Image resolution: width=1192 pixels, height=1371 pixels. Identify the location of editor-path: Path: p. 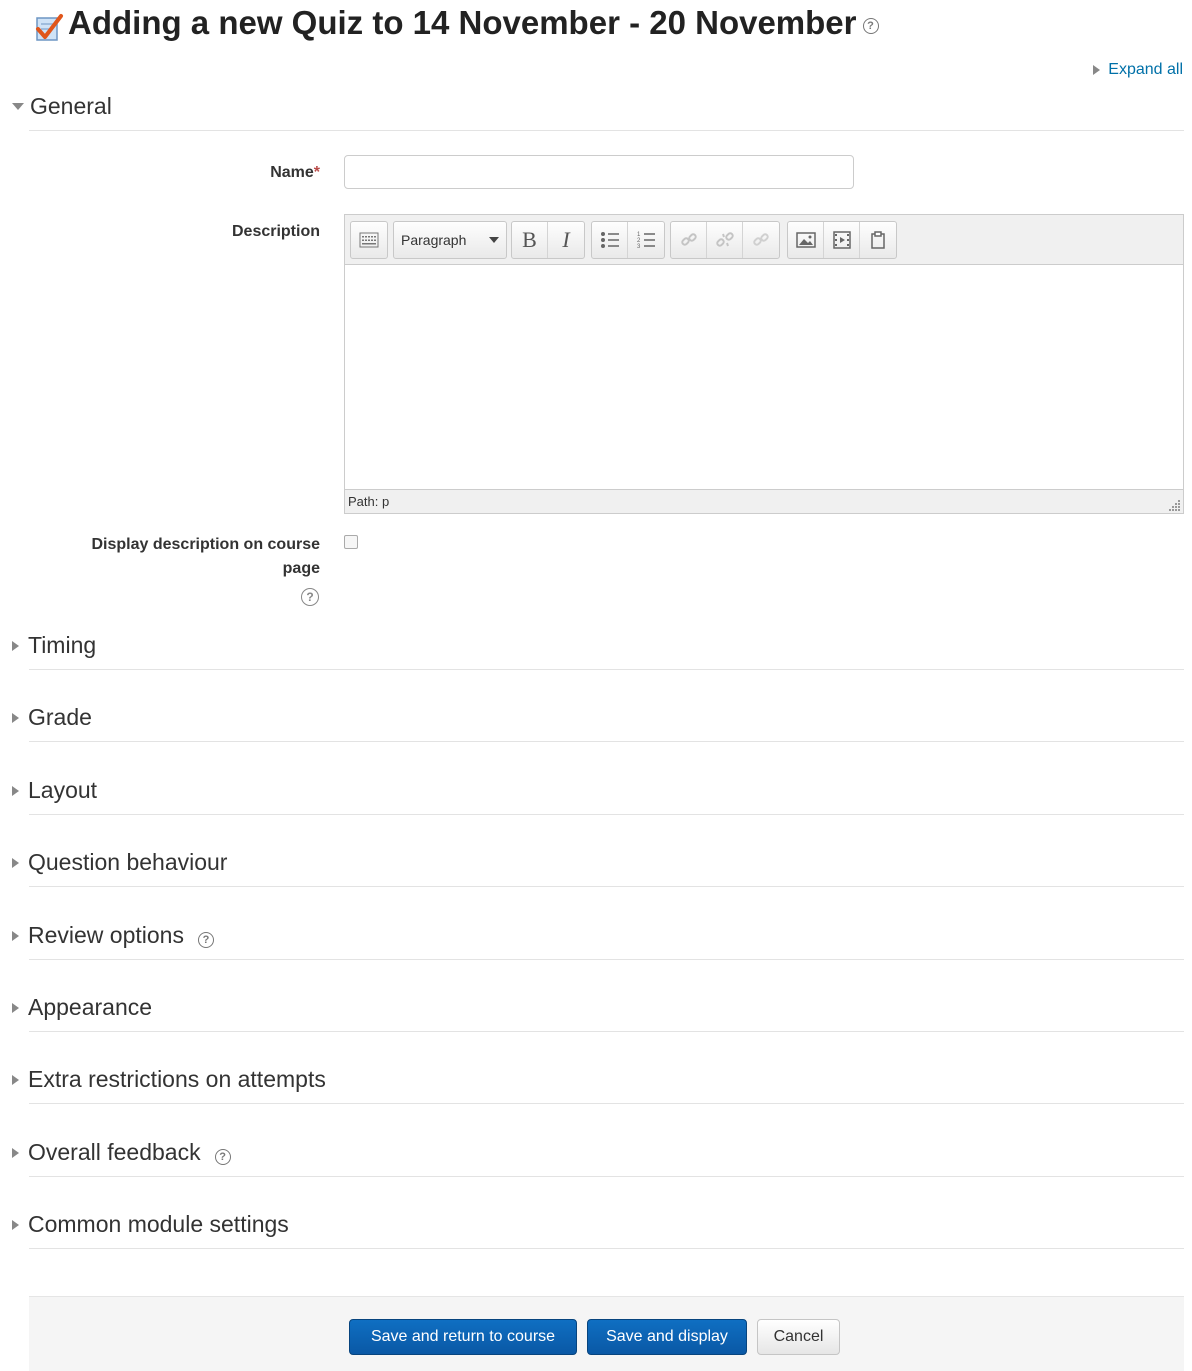
(369, 501).